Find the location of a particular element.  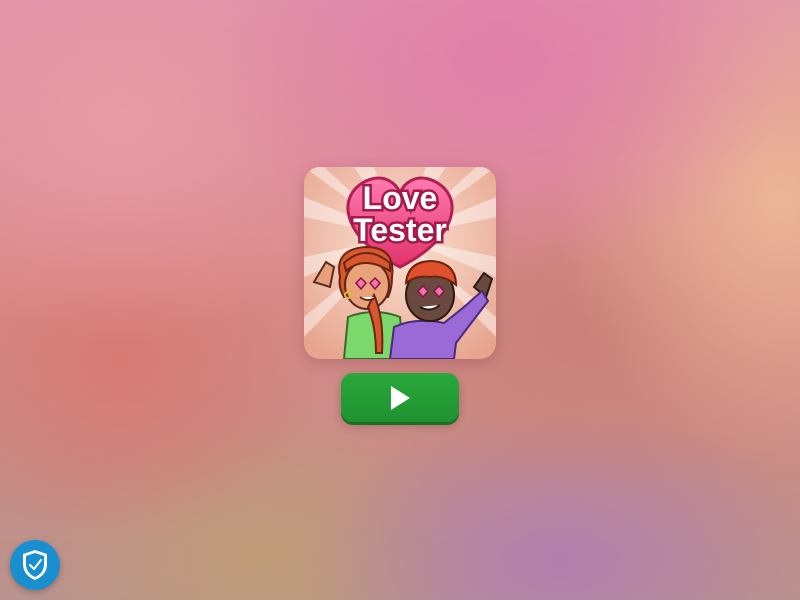

privacy-shield-button is located at coordinates (35, 565).